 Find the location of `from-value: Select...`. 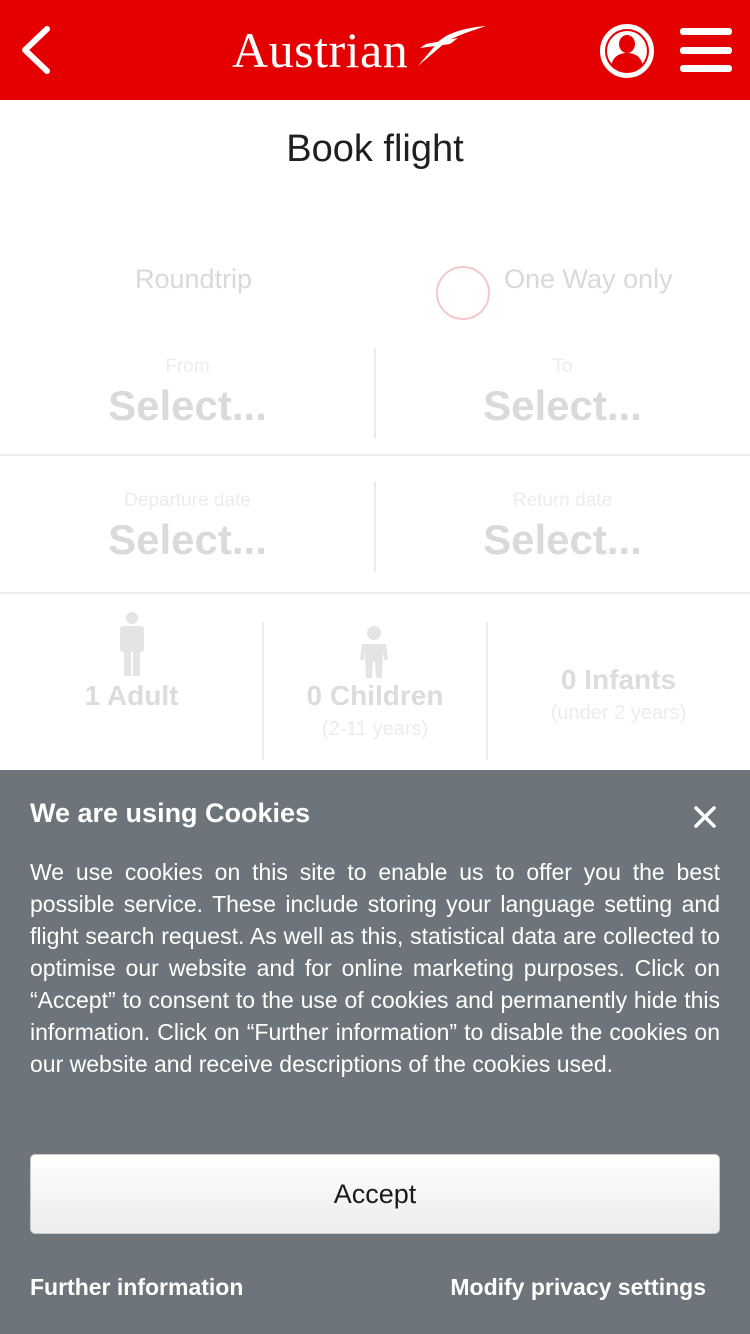

from-value: Select... is located at coordinates (187, 405).